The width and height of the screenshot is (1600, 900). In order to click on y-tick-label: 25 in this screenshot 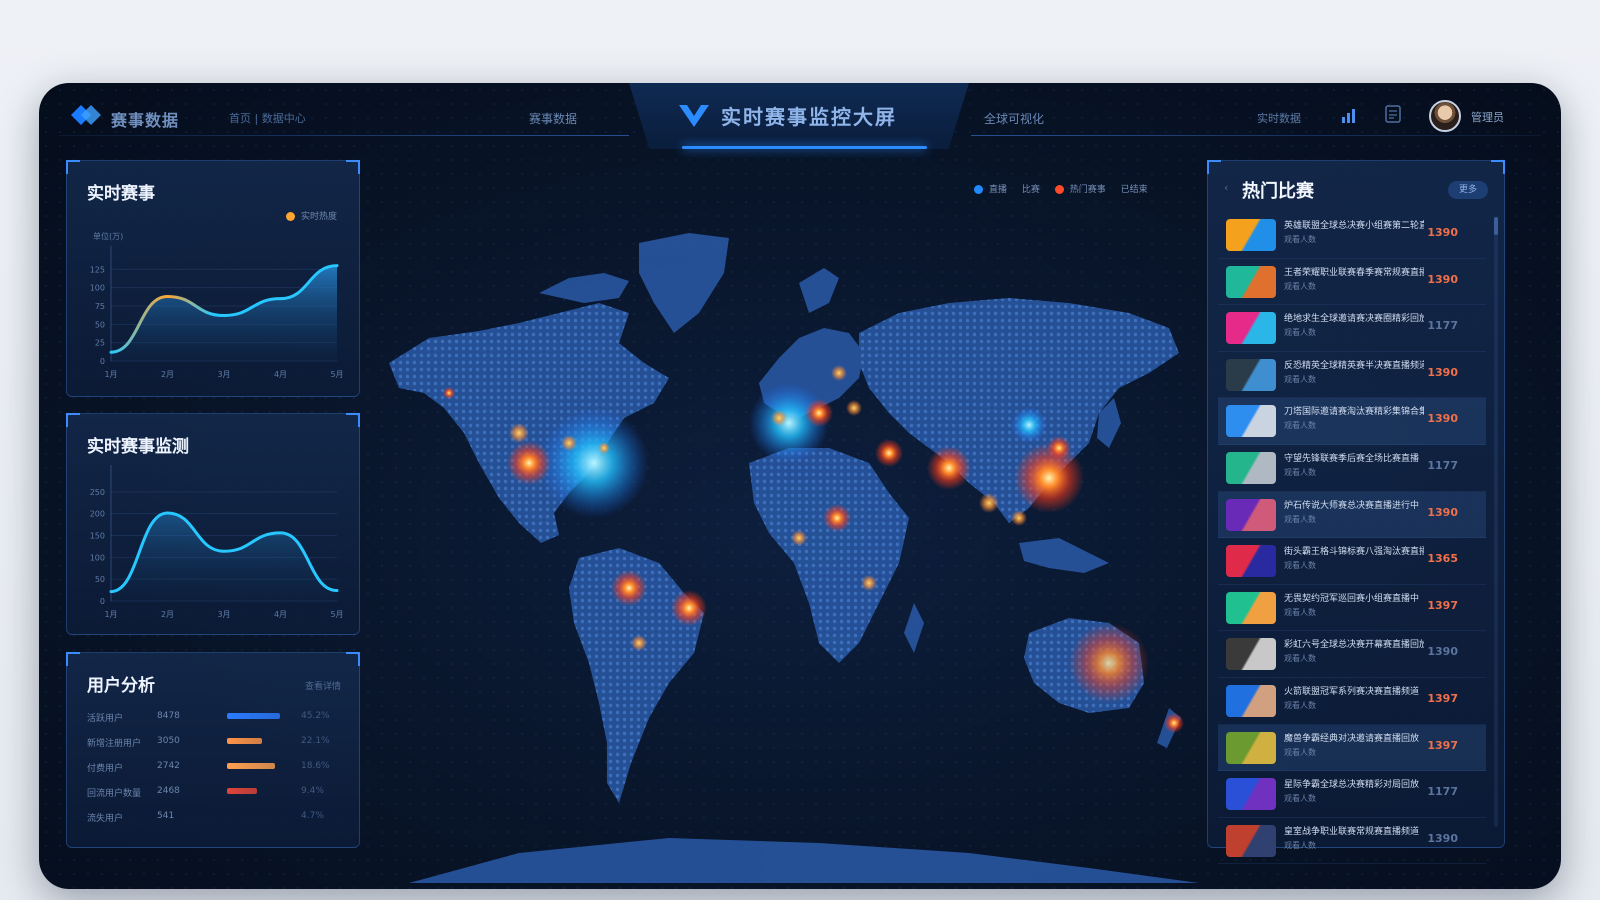, I will do `click(100, 343)`.